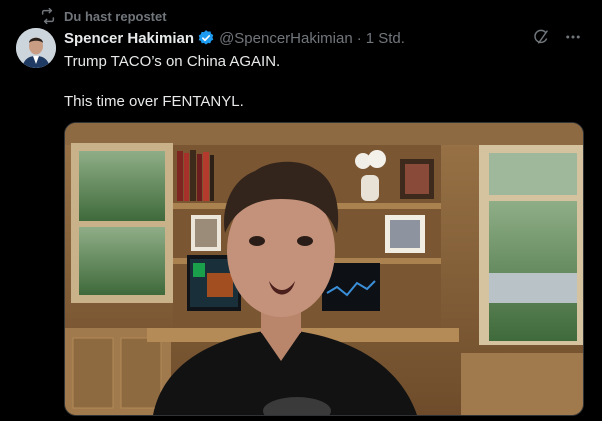 The image size is (602, 421). Describe the element at coordinates (541, 39) in the screenshot. I see `grok-icon` at that location.